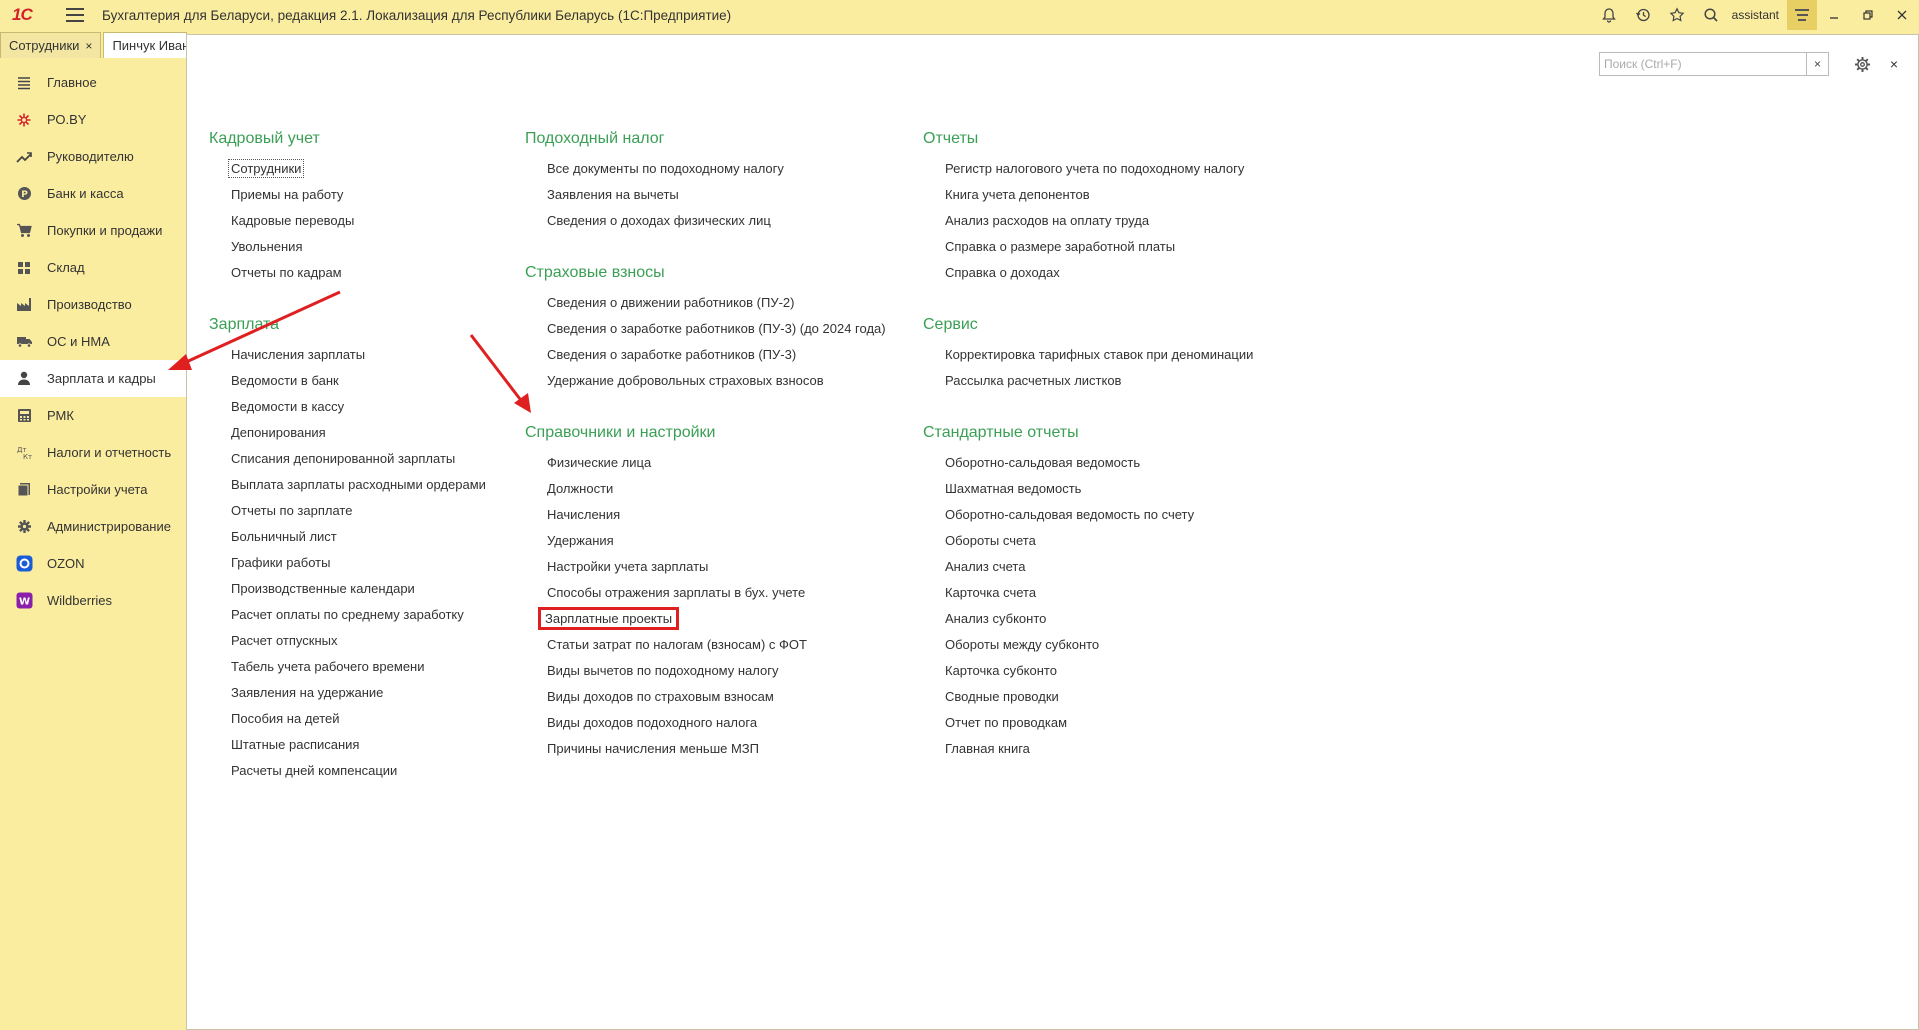  What do you see at coordinates (1099, 247) in the screenshot?
I see `link-salary-certificate: Справка о размере заработной платы` at bounding box center [1099, 247].